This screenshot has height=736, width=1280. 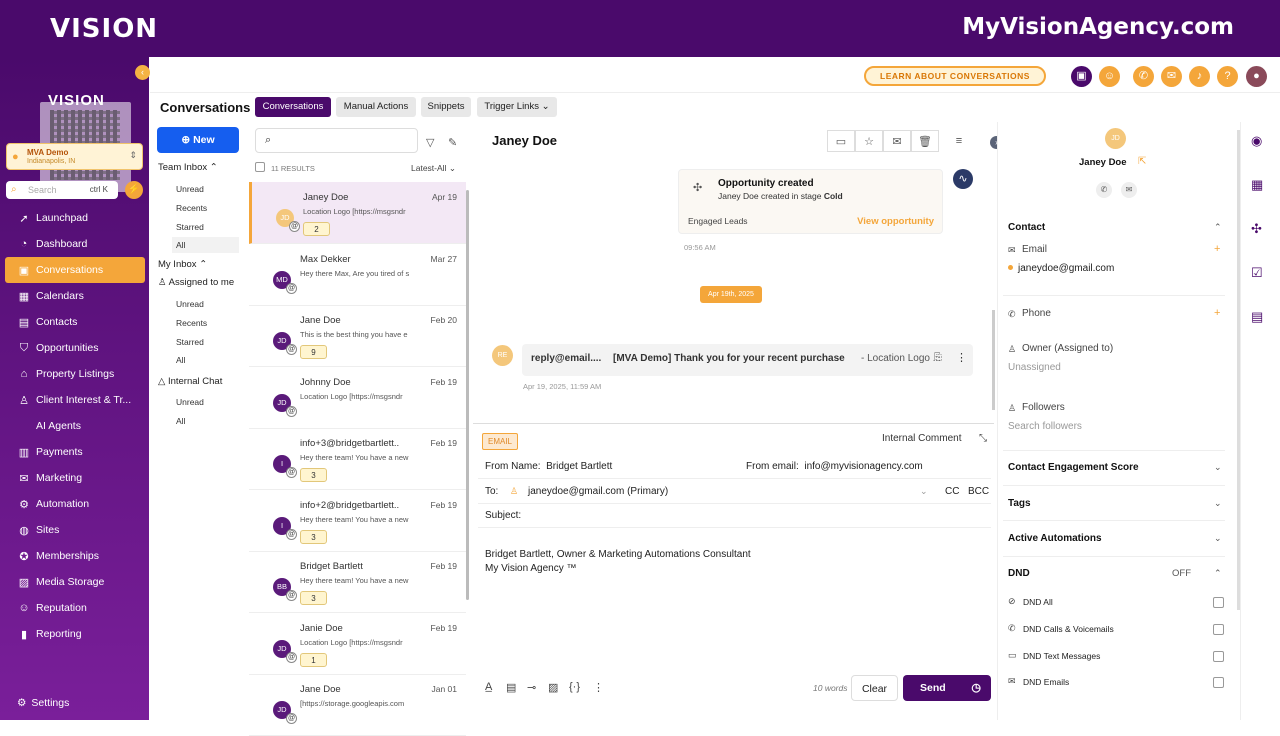 I want to click on help-icon: ?, so click(x=1227, y=76).